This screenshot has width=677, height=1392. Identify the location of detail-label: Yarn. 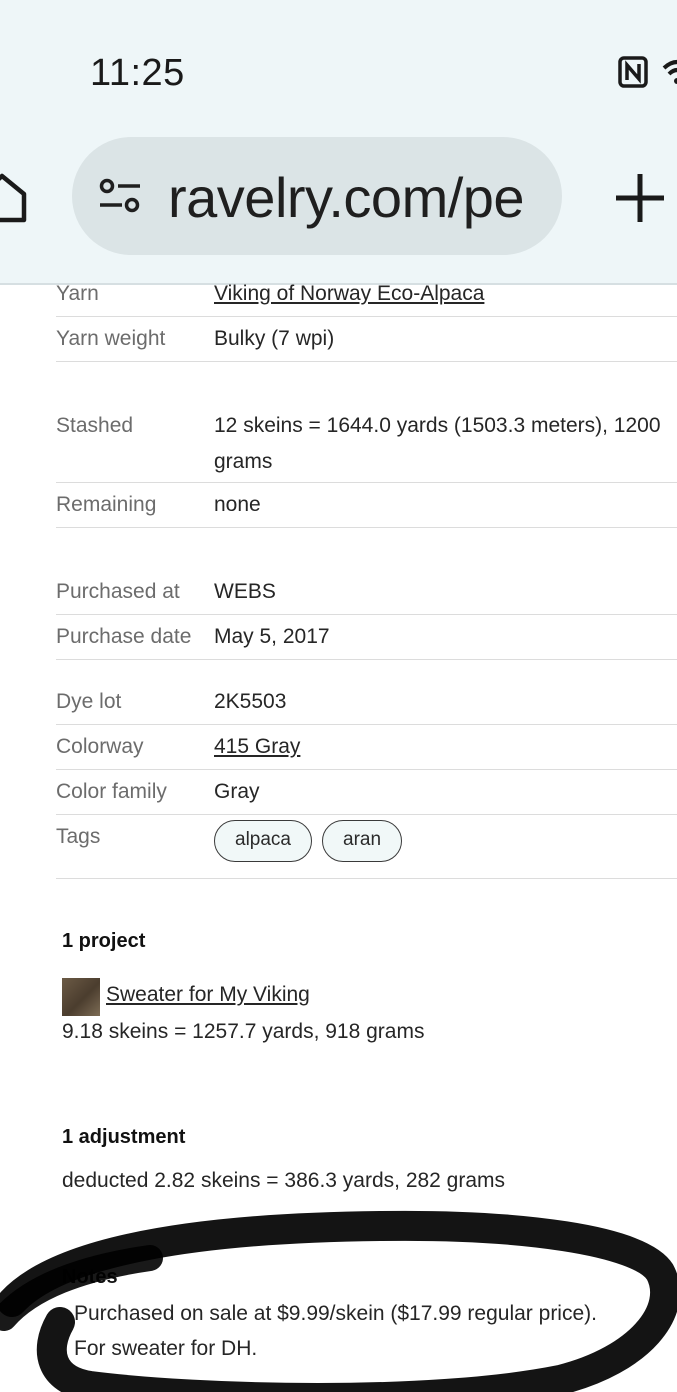
(77, 293).